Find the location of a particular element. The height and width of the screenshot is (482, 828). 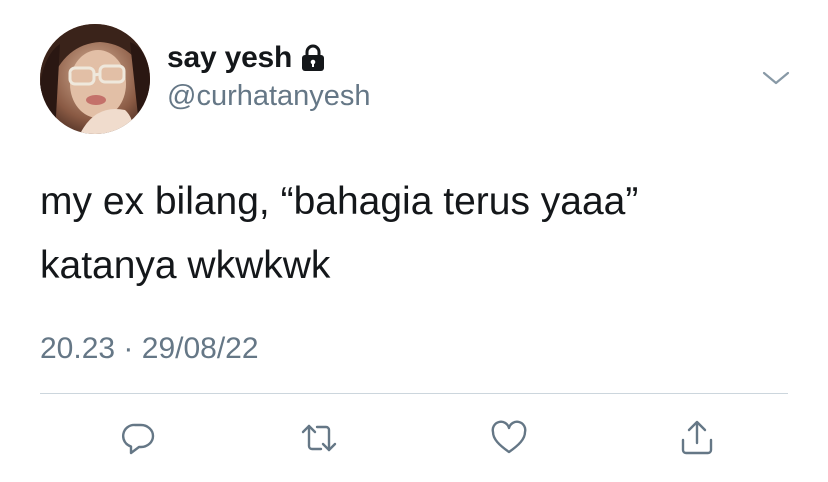

tweet-text-line: katanya wkwkwk is located at coordinates (185, 265).